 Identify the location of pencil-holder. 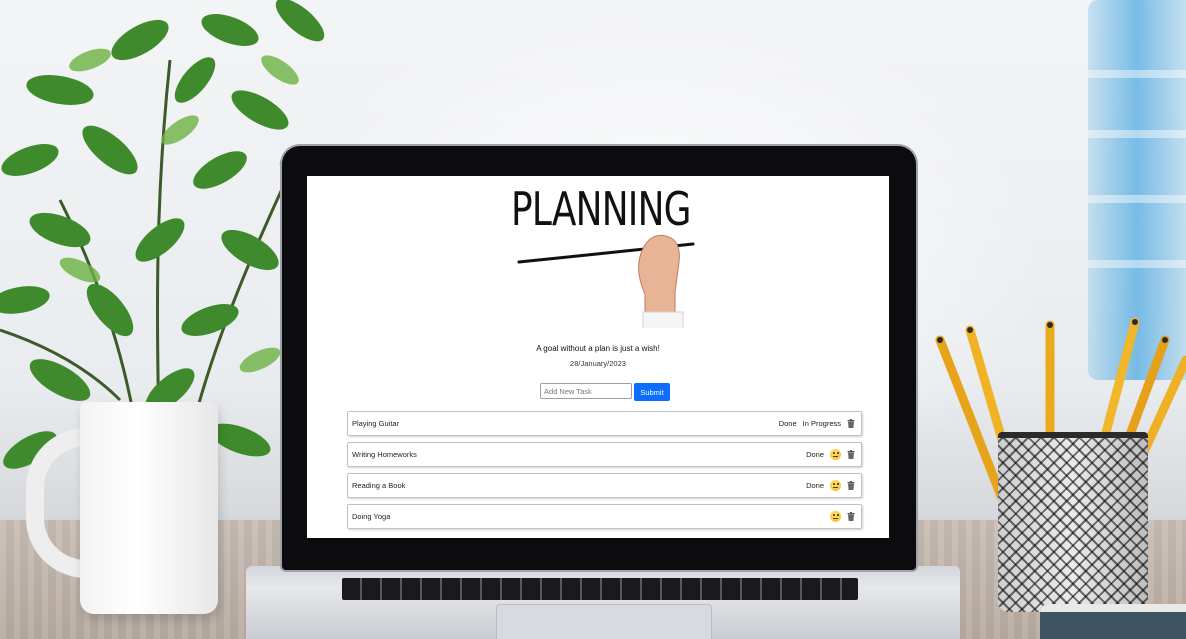
(1073, 522).